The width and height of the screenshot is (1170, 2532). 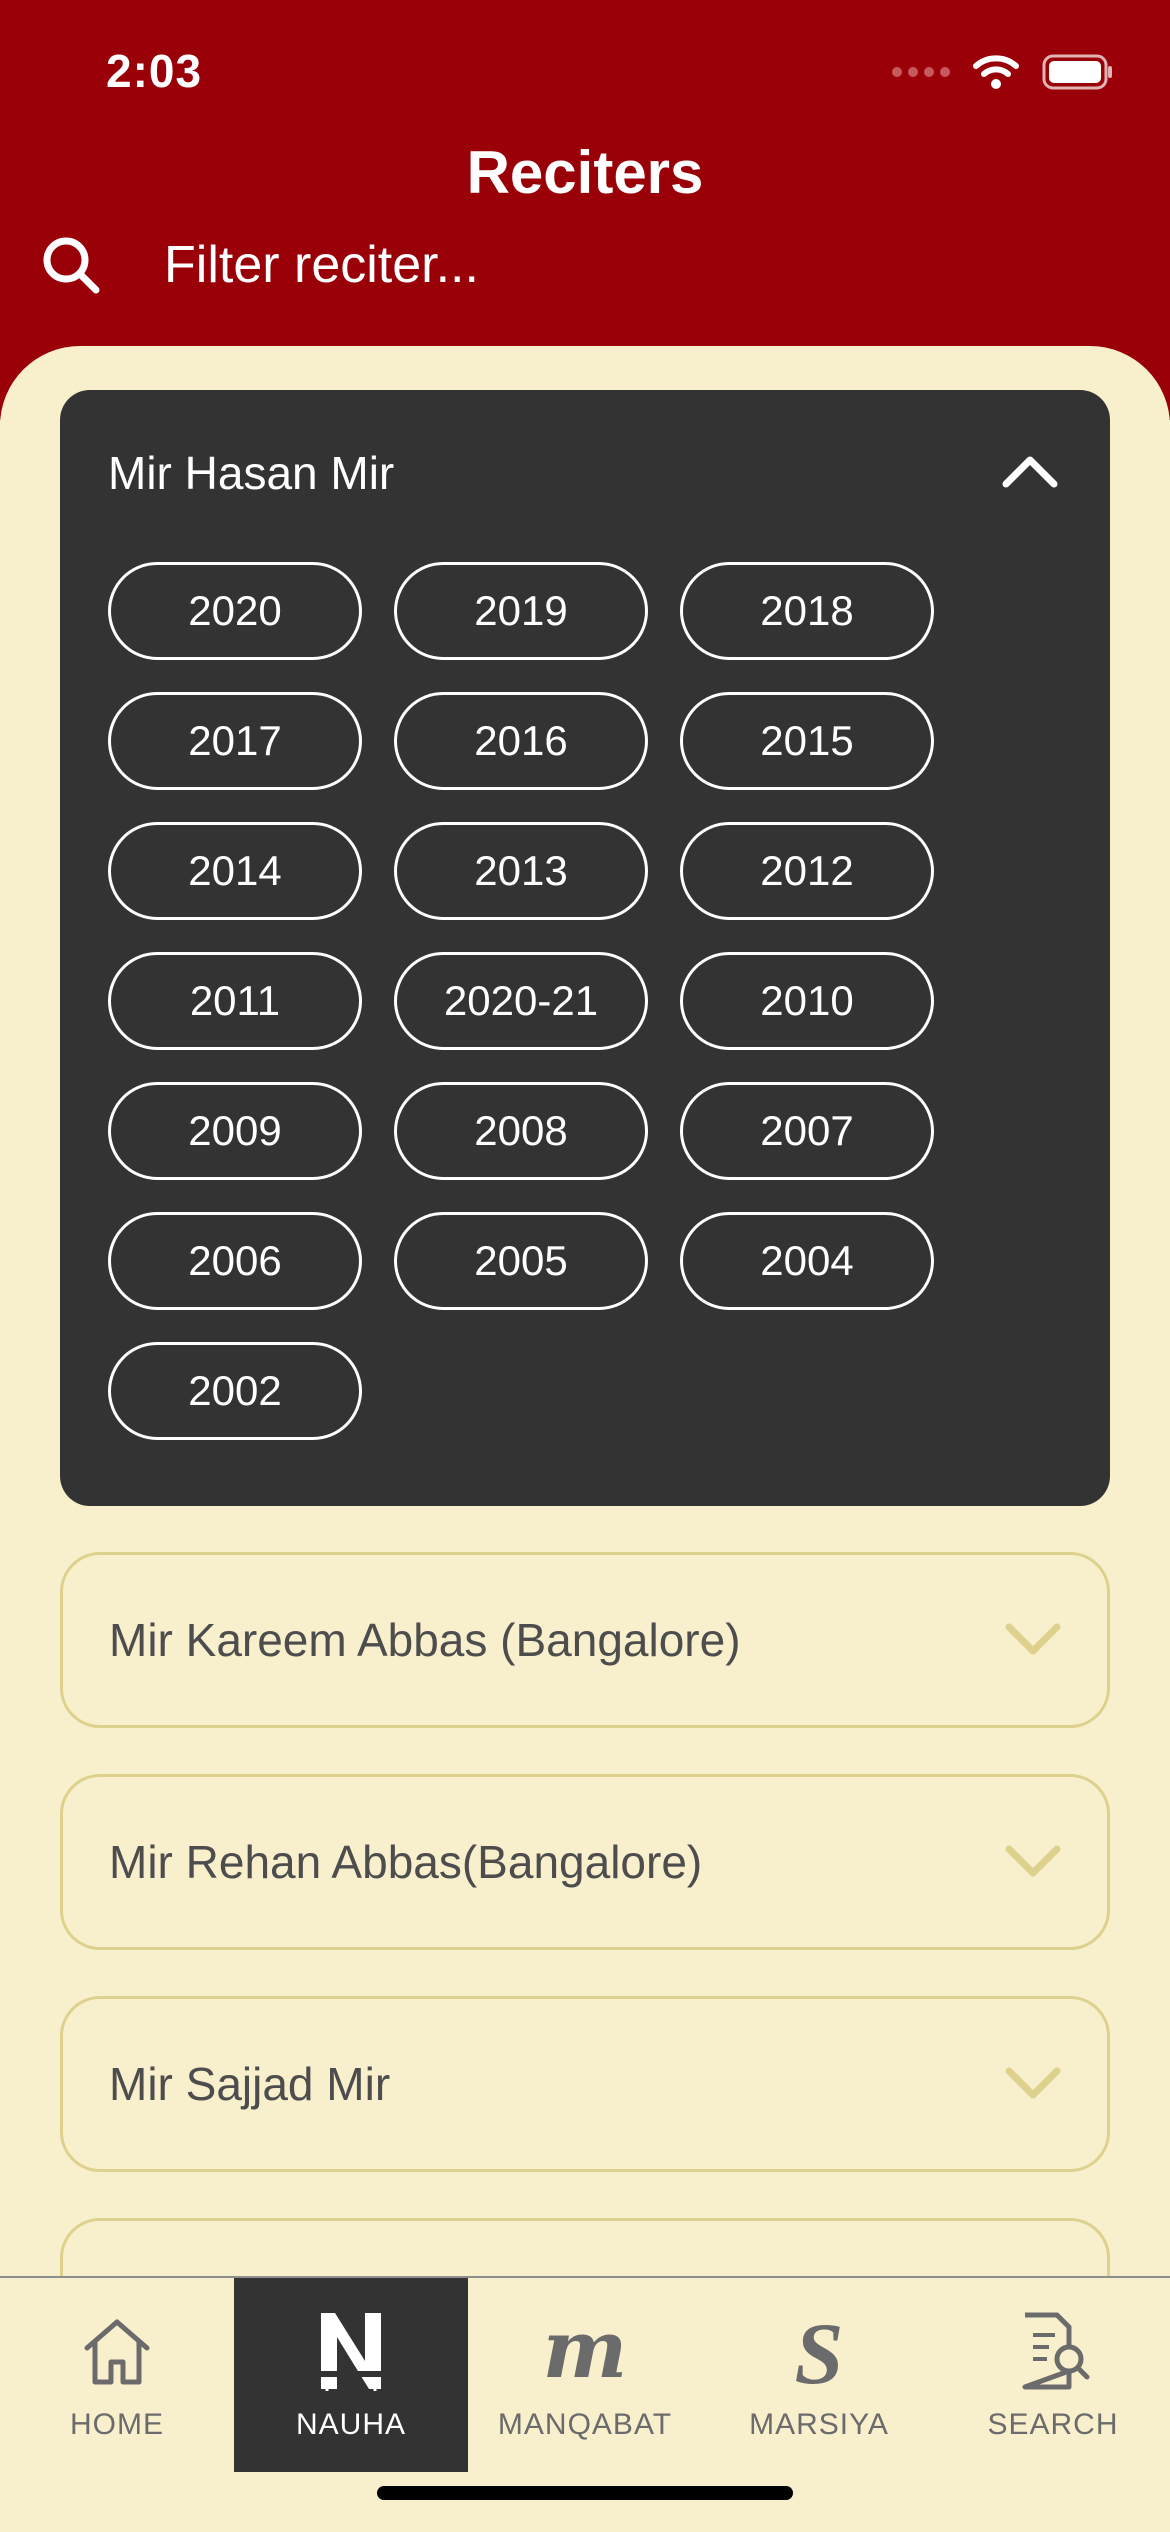 What do you see at coordinates (614, 265) in the screenshot?
I see `filter-reciter-input` at bounding box center [614, 265].